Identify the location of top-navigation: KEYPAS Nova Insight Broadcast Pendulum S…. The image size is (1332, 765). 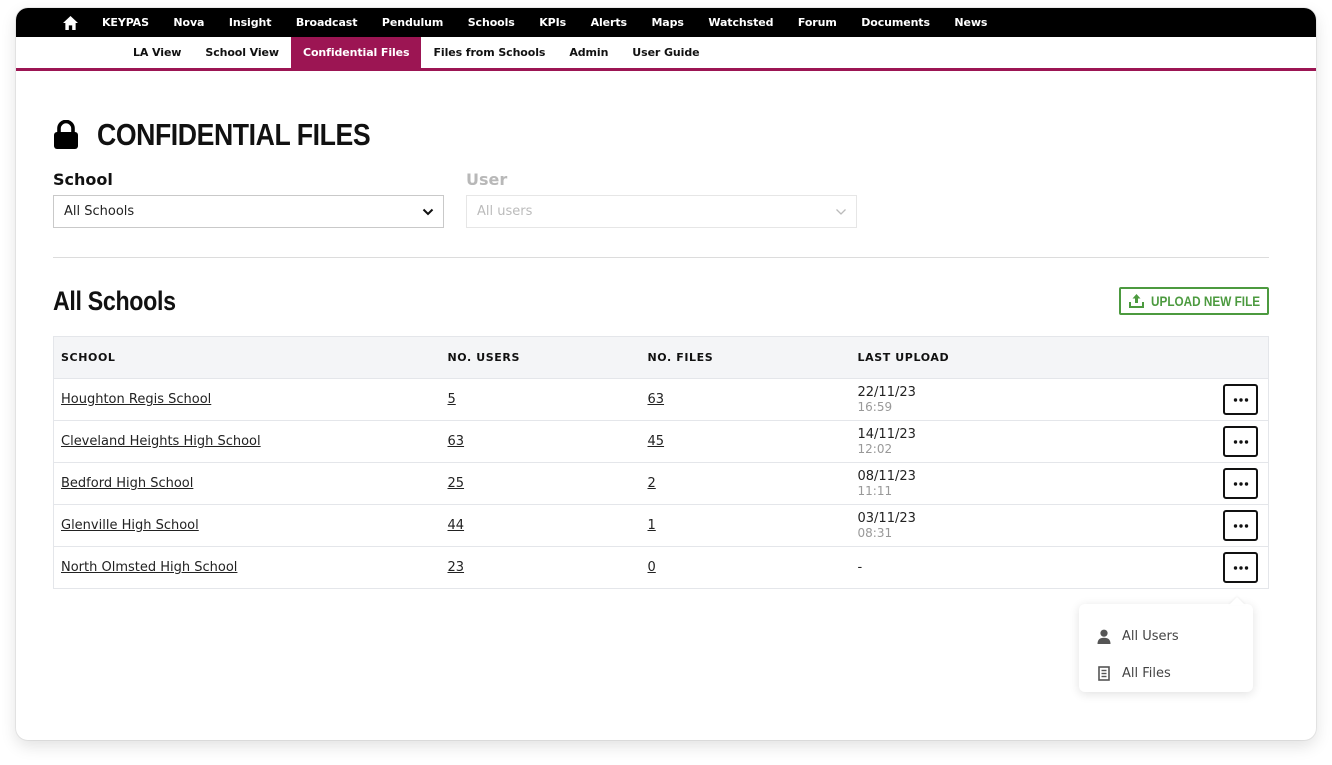
(666, 22).